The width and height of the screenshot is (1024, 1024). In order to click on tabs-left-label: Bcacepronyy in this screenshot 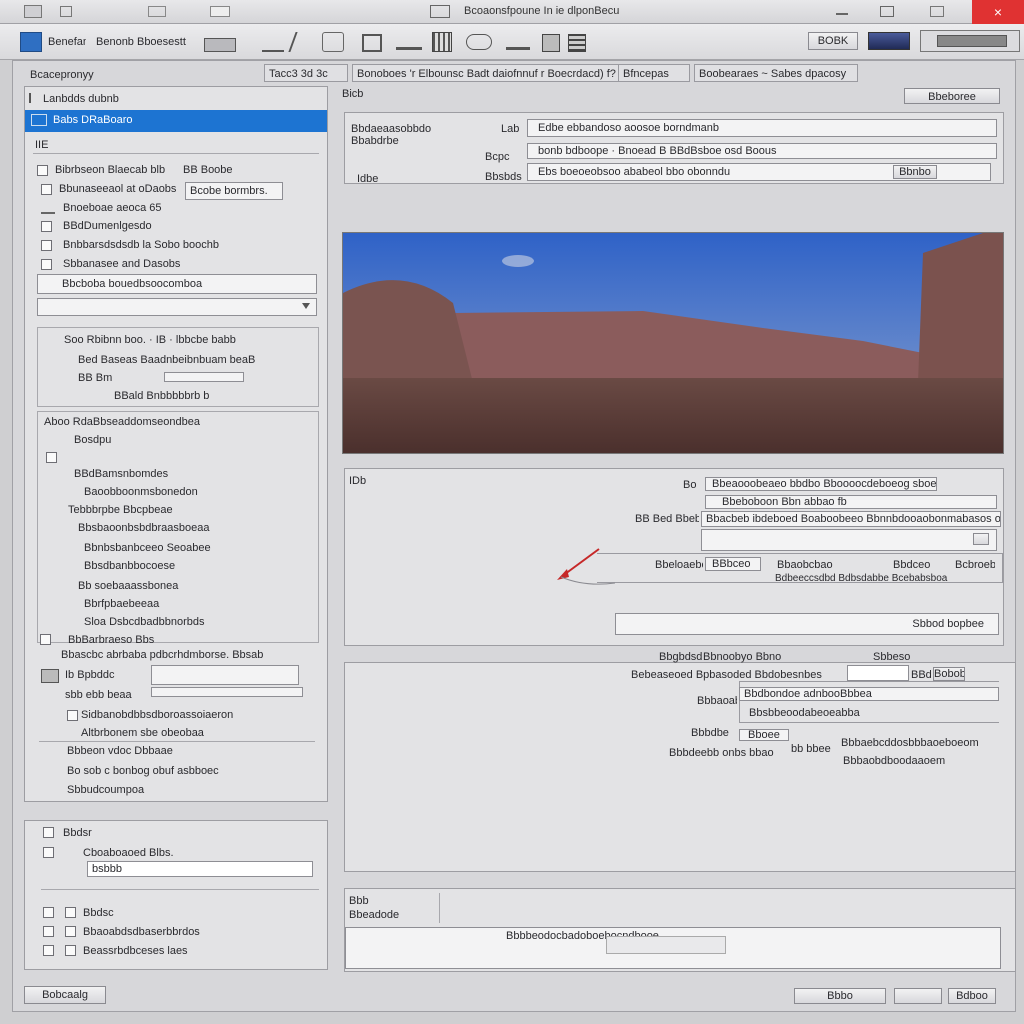, I will do `click(140, 75)`.